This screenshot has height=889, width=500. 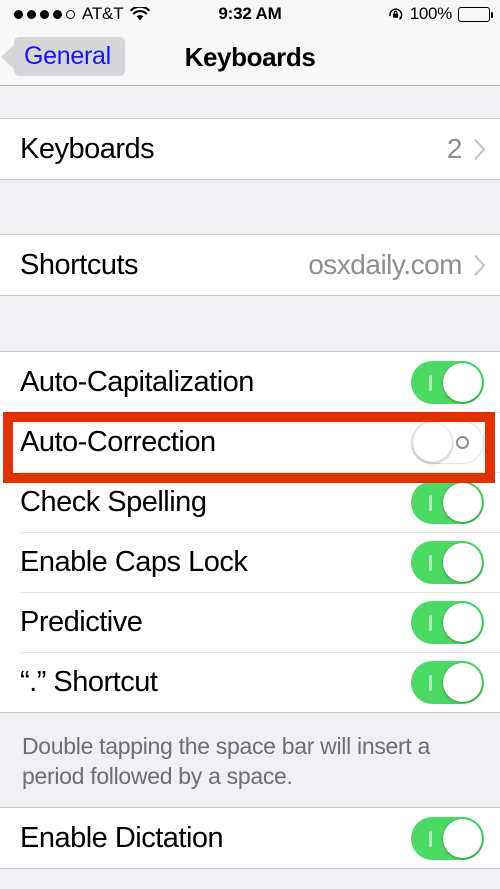 I want to click on row-predictive: Predictive, so click(x=250, y=622).